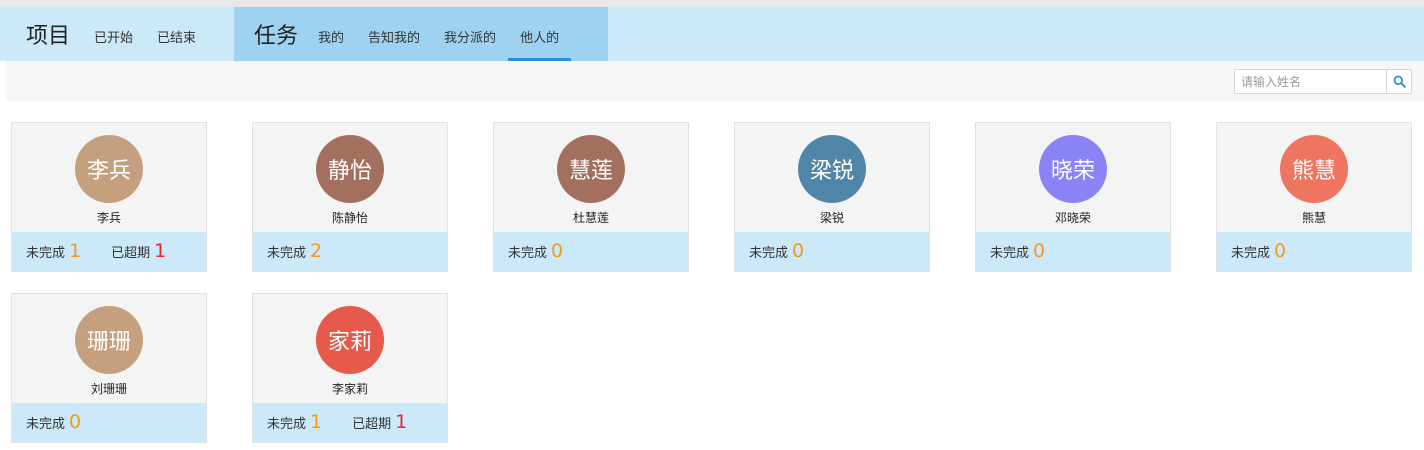 Image resolution: width=1424 pixels, height=450 pixels. What do you see at coordinates (316, 251) in the screenshot?
I see `incomplete-count: 2` at bounding box center [316, 251].